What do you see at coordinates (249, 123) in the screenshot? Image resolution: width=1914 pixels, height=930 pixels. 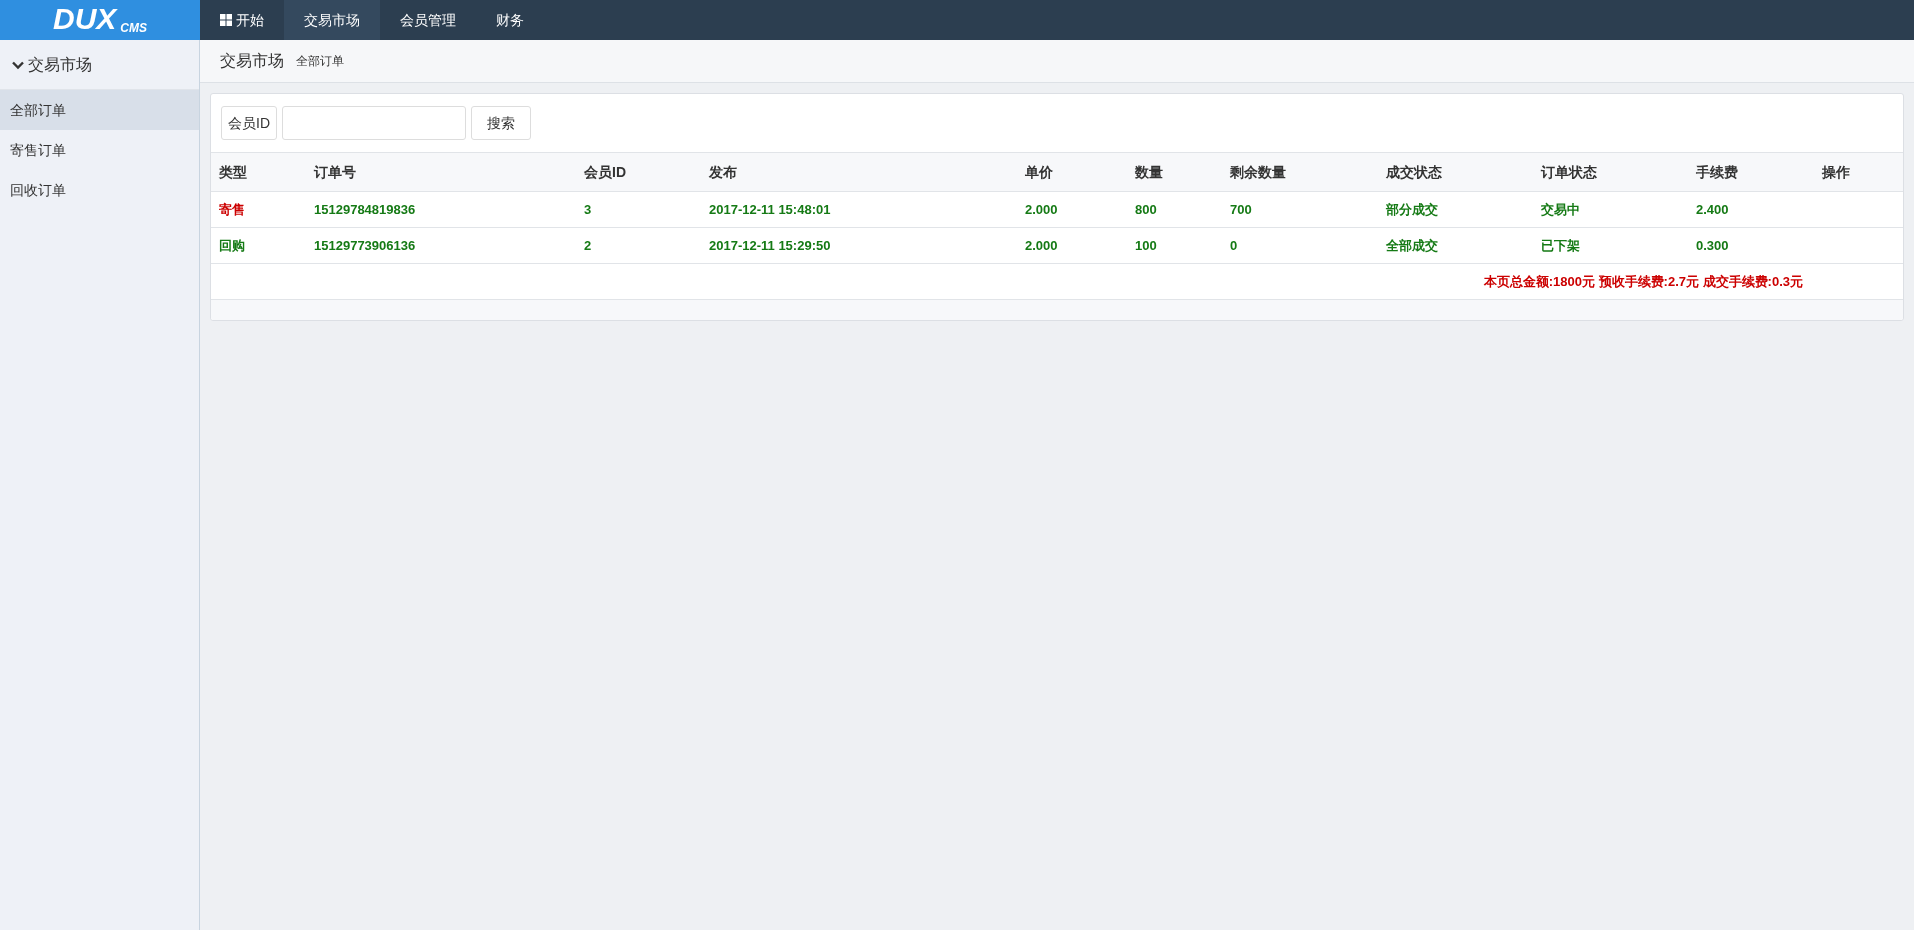 I see `field-label: 会员ID` at bounding box center [249, 123].